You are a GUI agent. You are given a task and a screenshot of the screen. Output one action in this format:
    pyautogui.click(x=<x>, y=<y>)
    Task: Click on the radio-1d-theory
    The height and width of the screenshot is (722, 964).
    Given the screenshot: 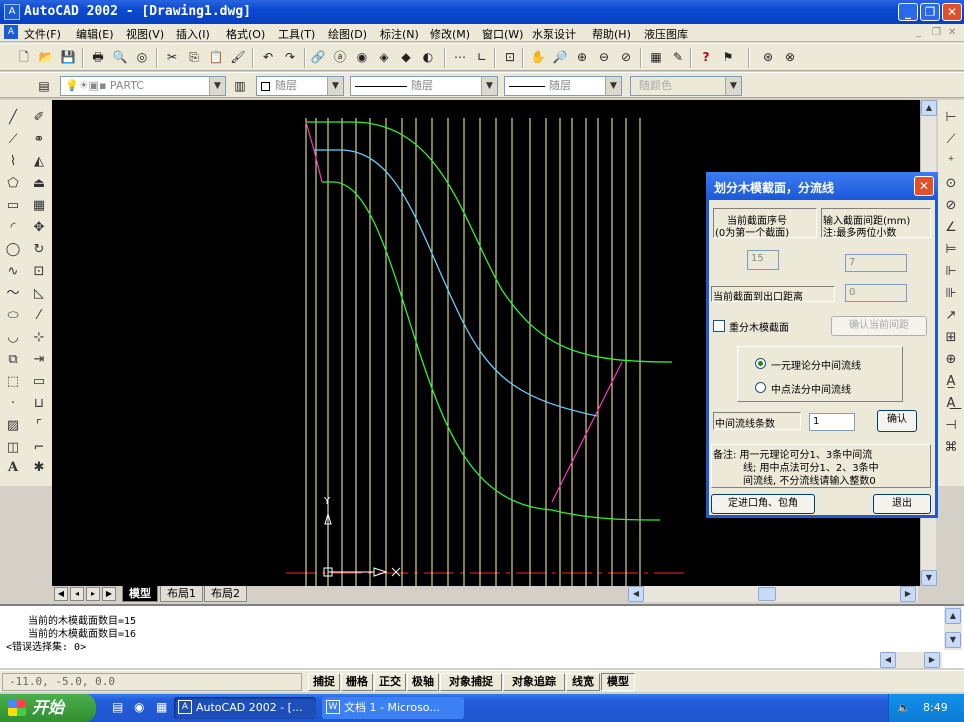 What is the action you would take?
    pyautogui.click(x=760, y=363)
    